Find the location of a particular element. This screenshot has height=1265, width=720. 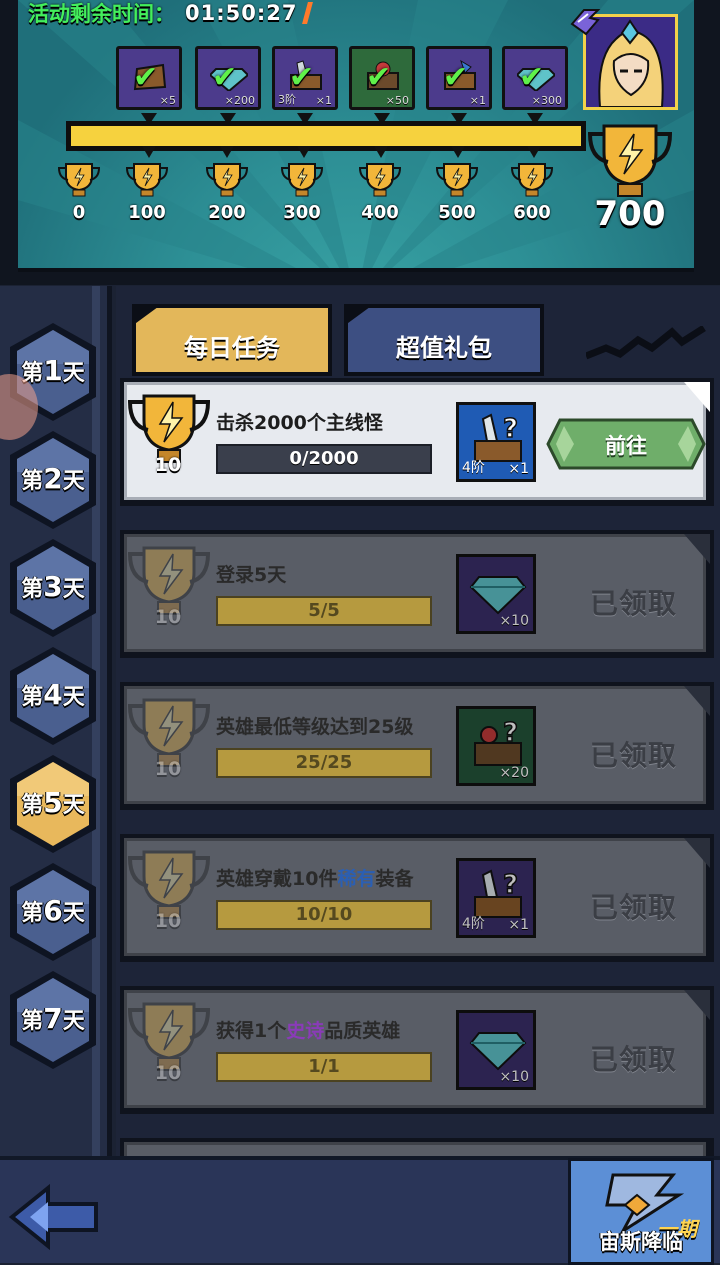

go-button: 前往 is located at coordinates (626, 444).